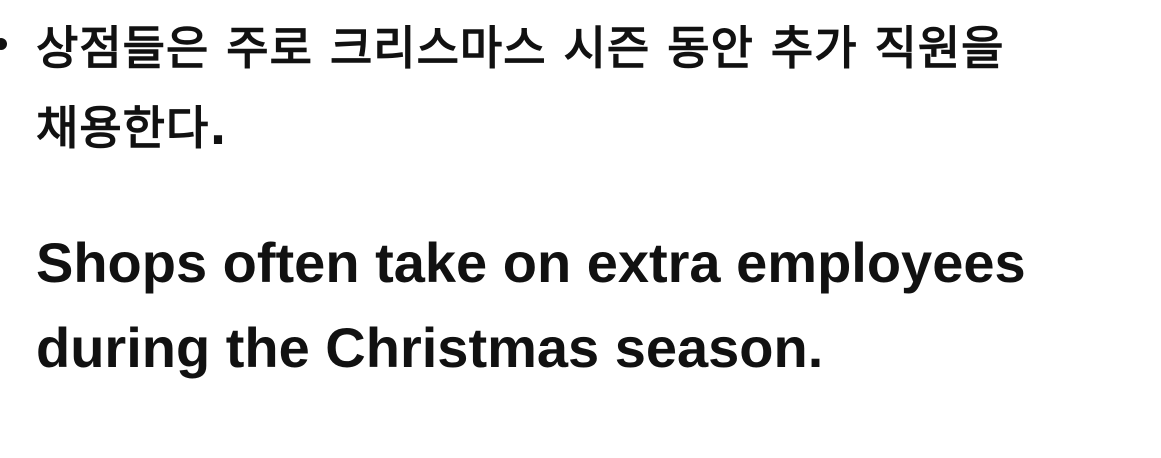  I want to click on korean-sentence-line-2: 채용한다., so click(132, 128).